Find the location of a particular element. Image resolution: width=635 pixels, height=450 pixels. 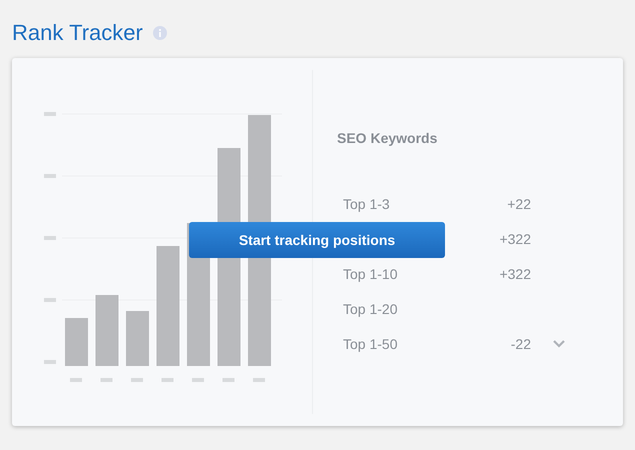

row-label: Top 1-10 is located at coordinates (370, 274).